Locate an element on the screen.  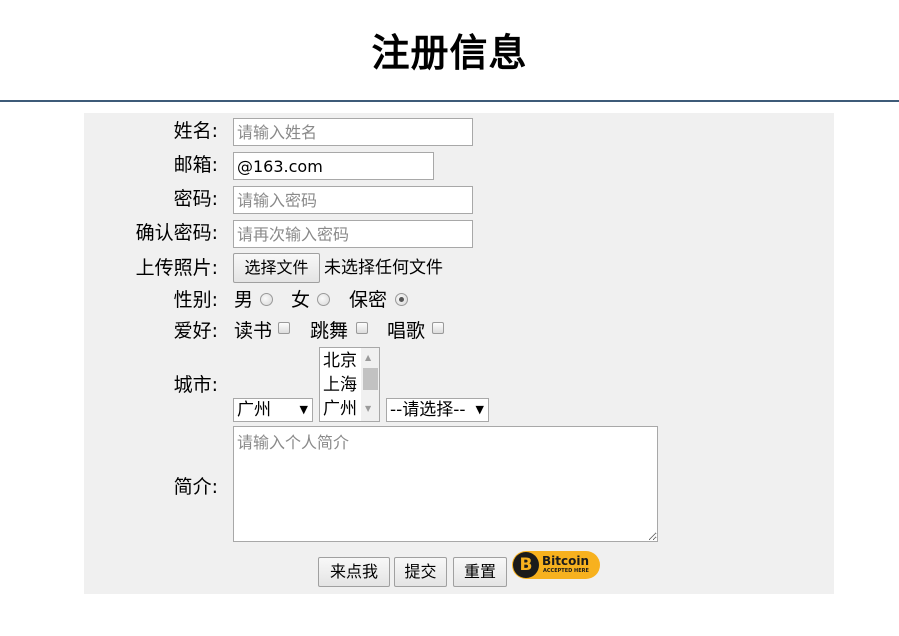
city-label: 城市: is located at coordinates (195, 385).